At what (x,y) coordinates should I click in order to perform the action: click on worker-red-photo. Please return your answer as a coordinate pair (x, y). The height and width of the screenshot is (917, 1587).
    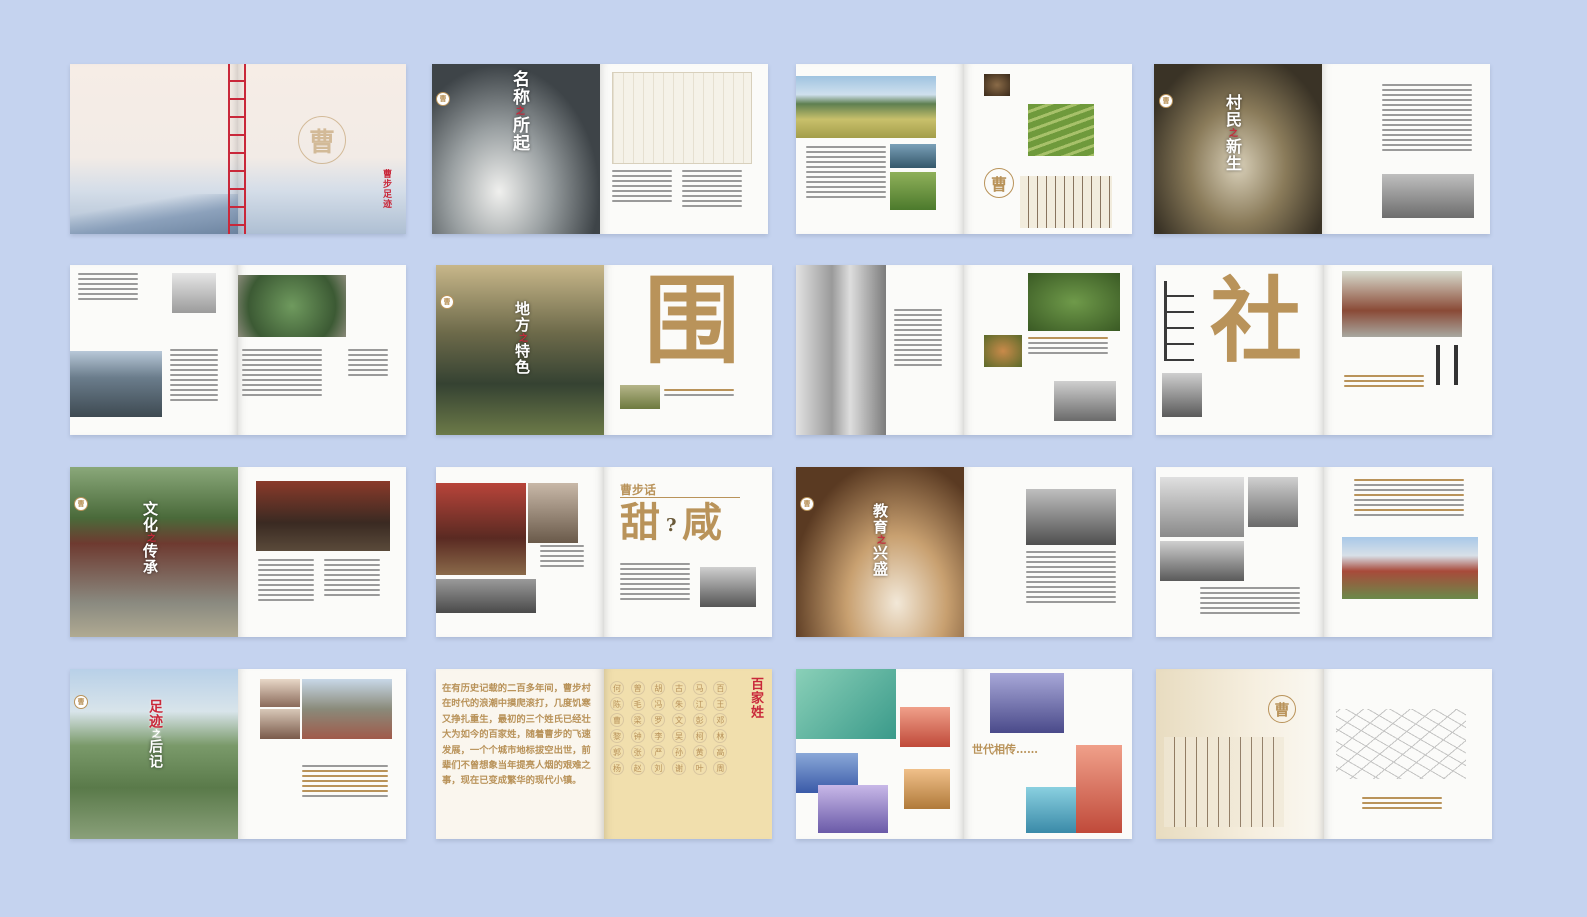
    Looking at the image, I should click on (925, 727).